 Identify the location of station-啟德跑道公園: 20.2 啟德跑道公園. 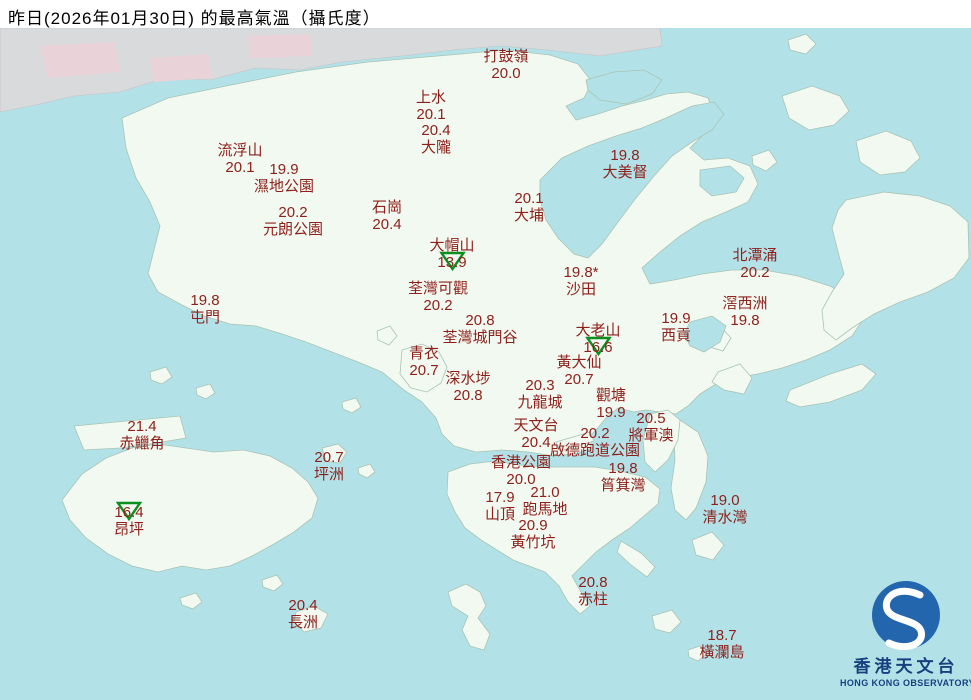
(595, 442).